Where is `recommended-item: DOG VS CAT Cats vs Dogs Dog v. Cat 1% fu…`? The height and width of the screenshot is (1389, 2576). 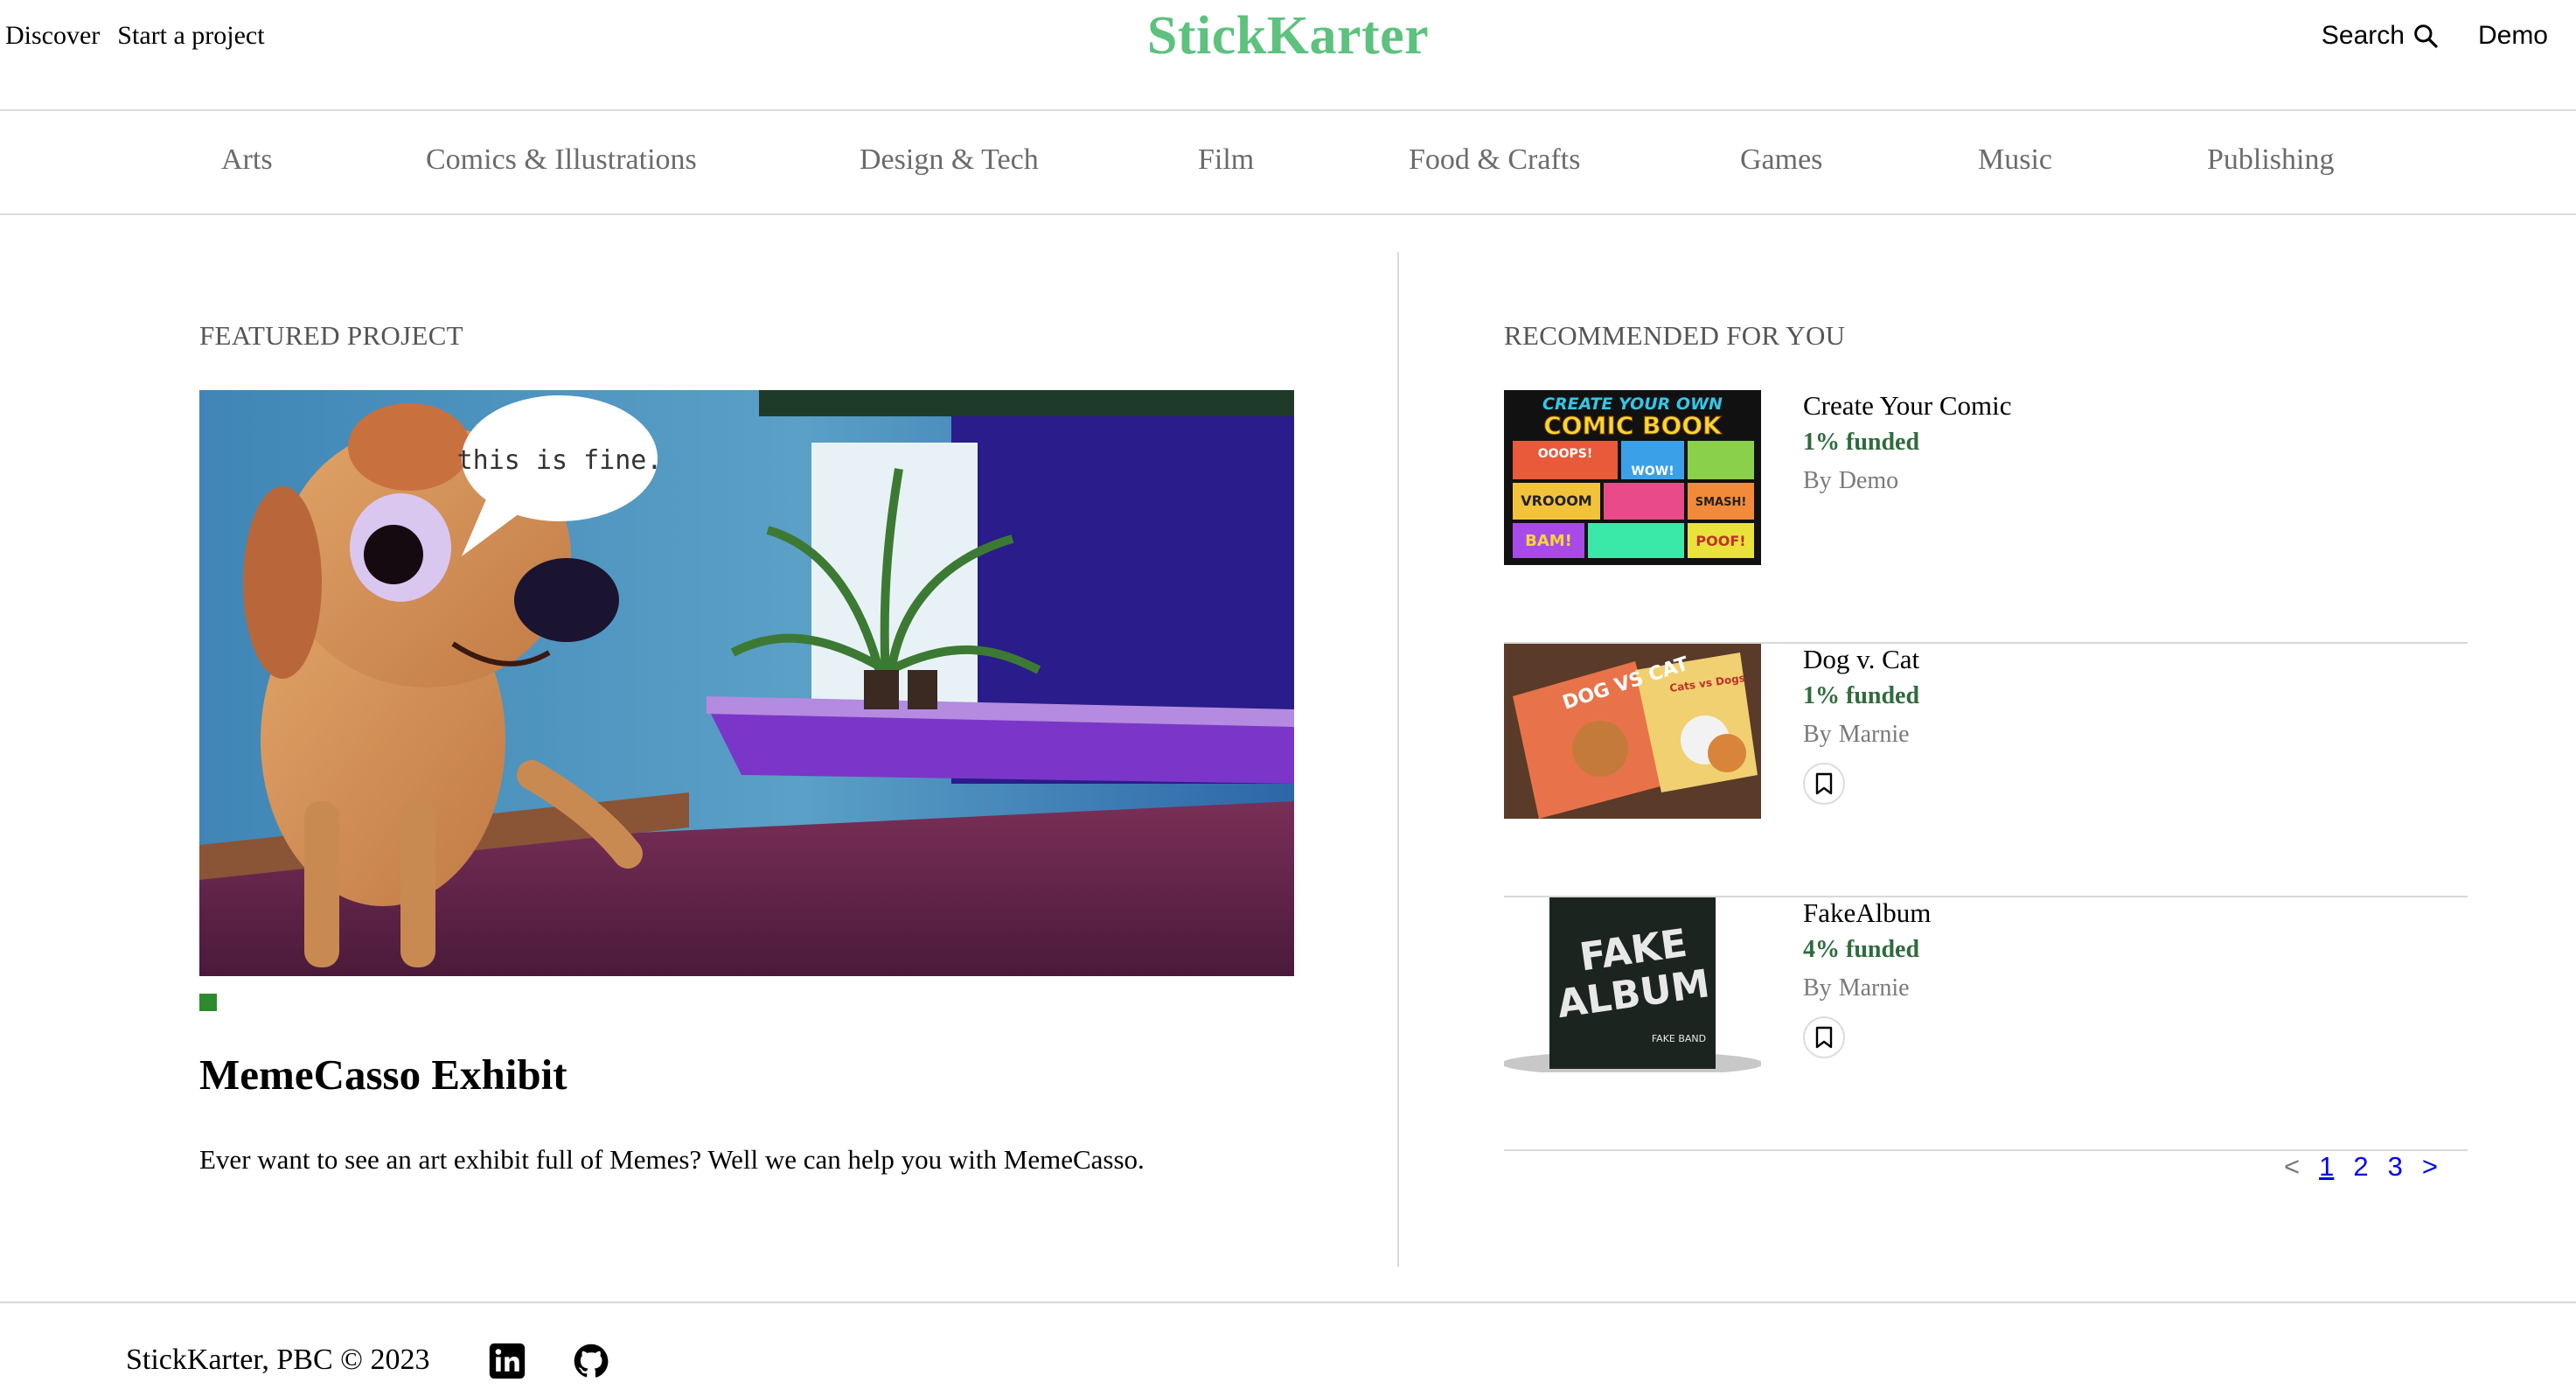 recommended-item: DOG VS CAT Cats vs Dogs Dog v. Cat 1% fu… is located at coordinates (1986, 770).